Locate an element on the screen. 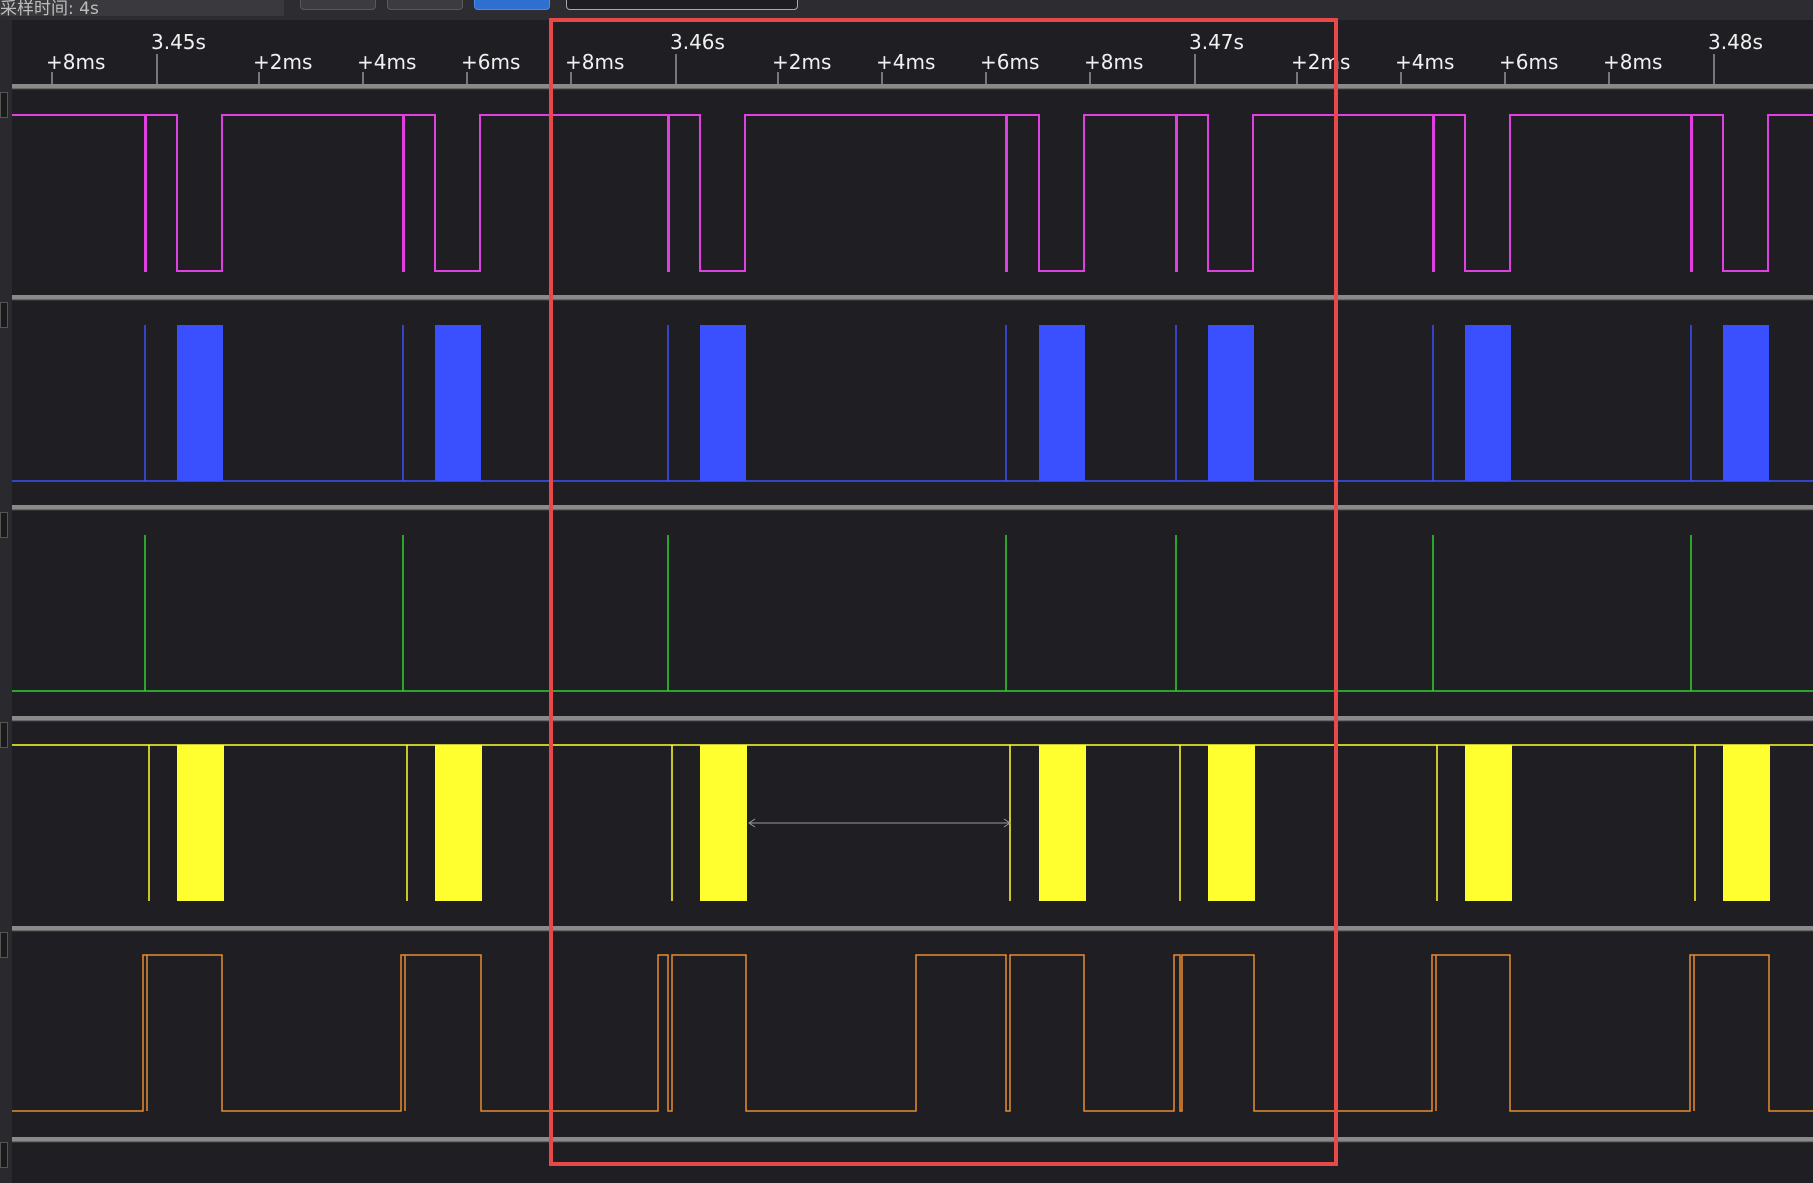 This screenshot has width=1813, height=1183. measure-arrow is located at coordinates (879, 823).